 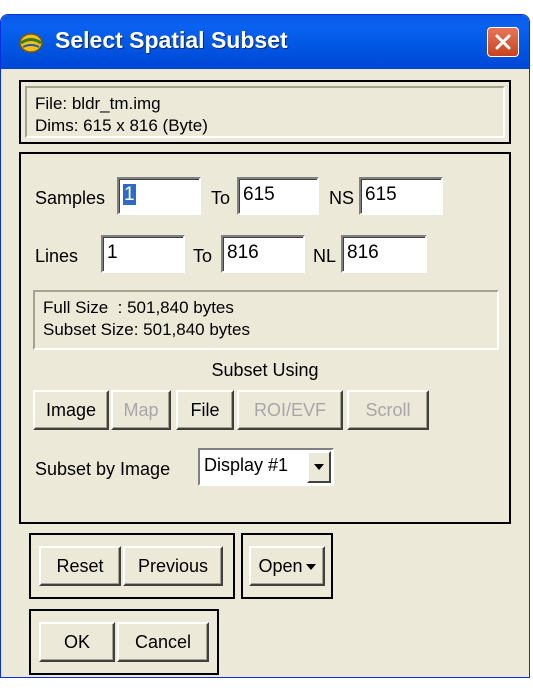 What do you see at coordinates (80, 566) in the screenshot?
I see `reset-button: Reset` at bounding box center [80, 566].